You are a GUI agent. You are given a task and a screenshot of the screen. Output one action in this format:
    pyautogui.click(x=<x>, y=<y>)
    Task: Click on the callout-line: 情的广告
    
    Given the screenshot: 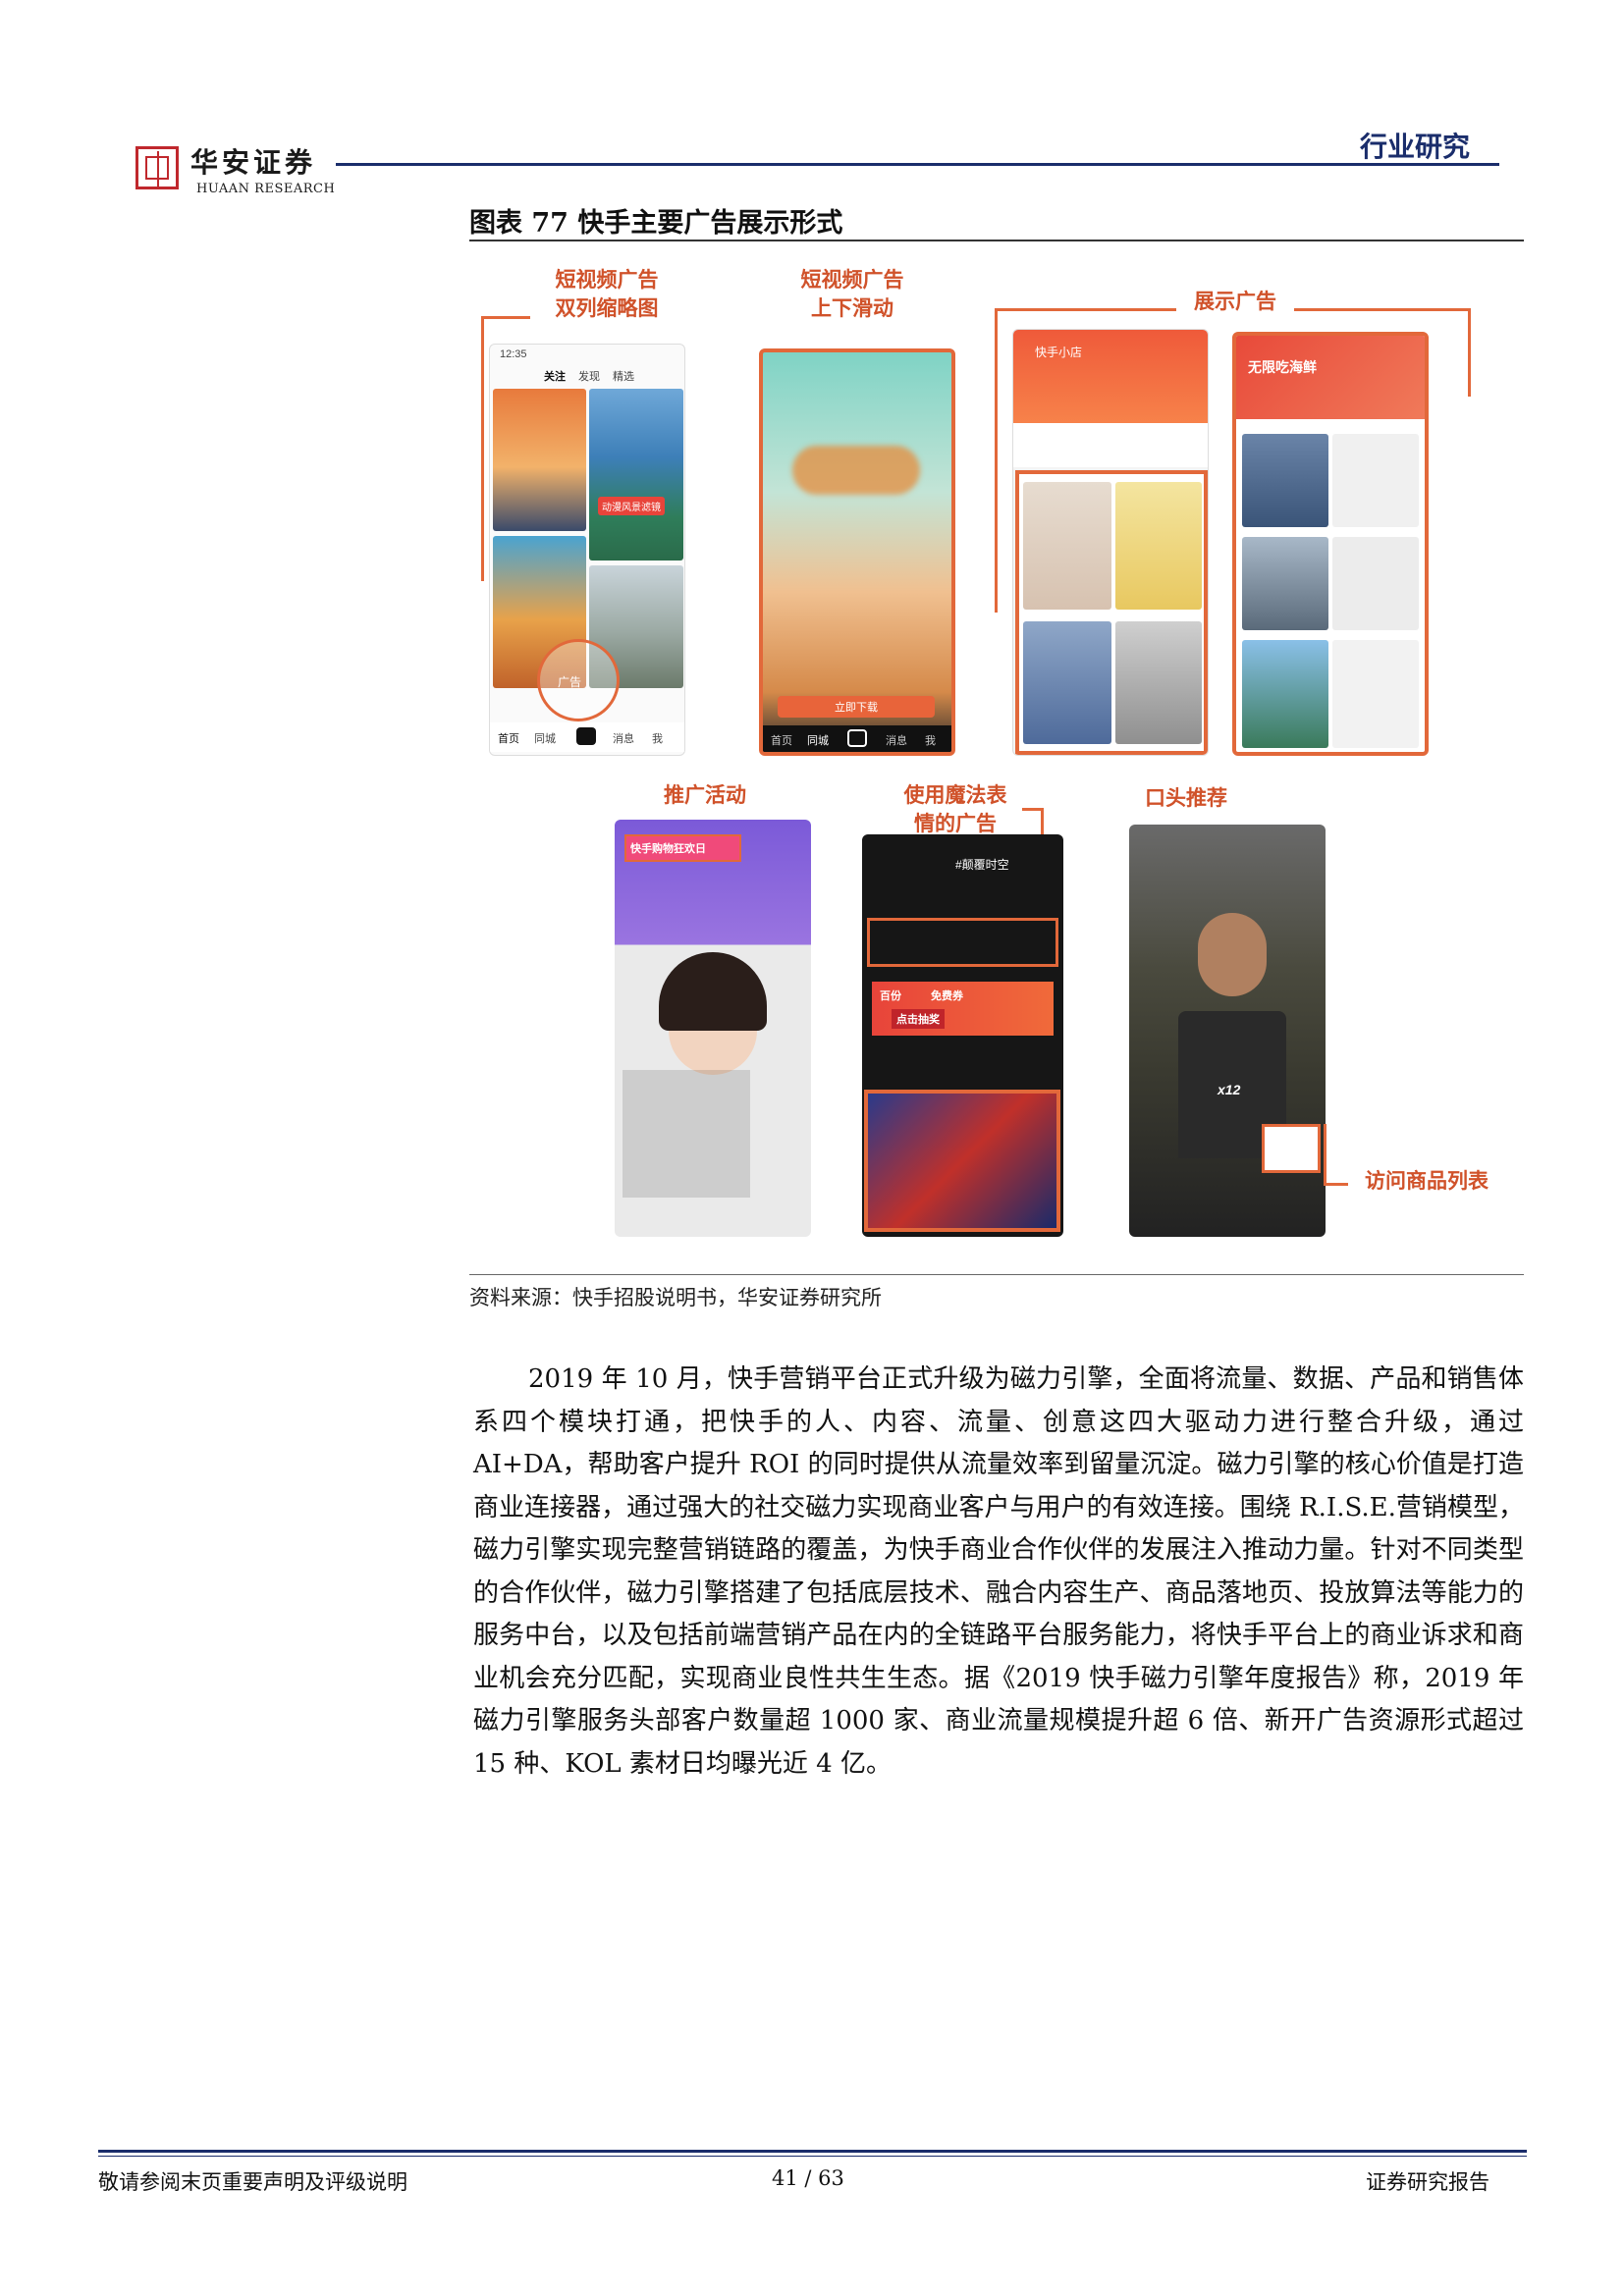 What is the action you would take?
    pyautogui.click(x=955, y=823)
    